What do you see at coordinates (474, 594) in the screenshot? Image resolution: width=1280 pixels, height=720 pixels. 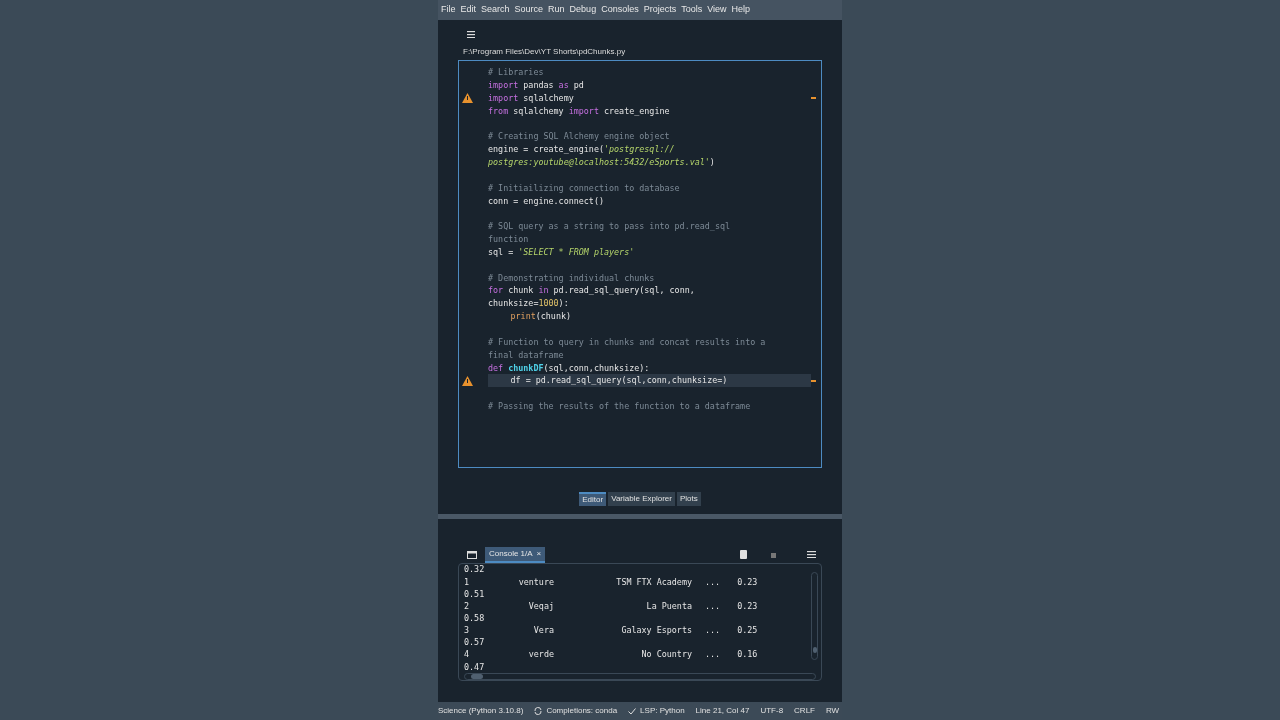 I see `console-value: 0.51` at bounding box center [474, 594].